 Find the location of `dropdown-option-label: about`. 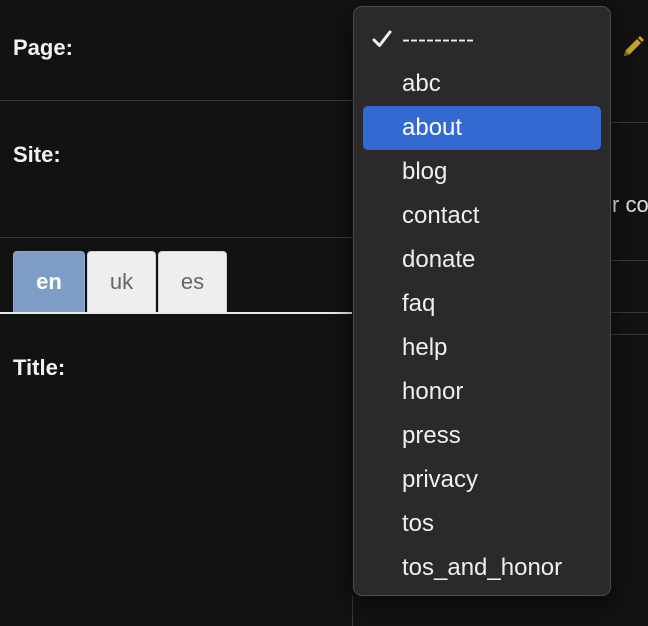

dropdown-option-label: about is located at coordinates (432, 127).